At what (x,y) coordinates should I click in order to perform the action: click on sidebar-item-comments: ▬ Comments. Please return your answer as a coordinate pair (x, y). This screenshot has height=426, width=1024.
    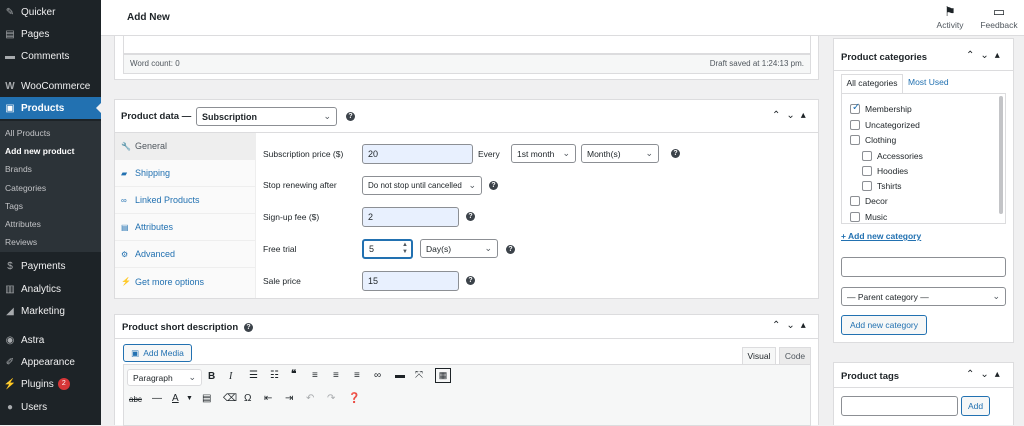
    Looking at the image, I should click on (50, 56).